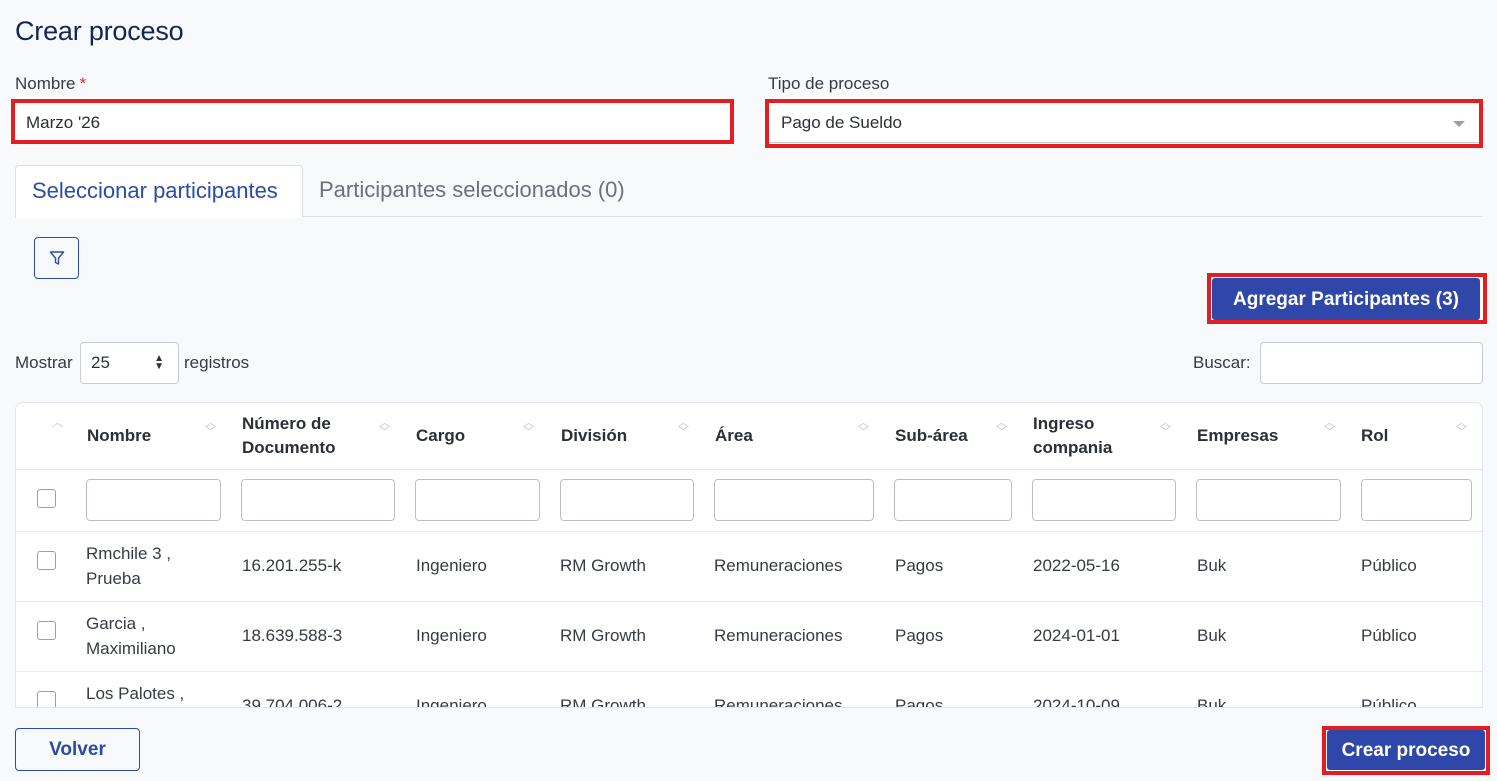 Image resolution: width=1497 pixels, height=781 pixels. What do you see at coordinates (153, 500) in the screenshot?
I see `filter-input-nombre` at bounding box center [153, 500].